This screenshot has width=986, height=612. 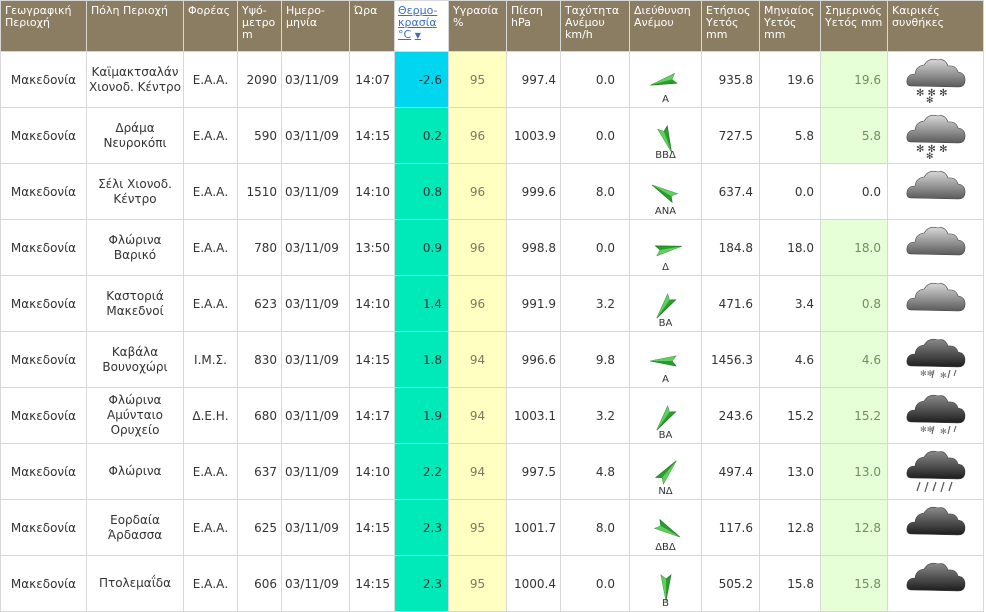 What do you see at coordinates (936, 248) in the screenshot?
I see `cloud-icon` at bounding box center [936, 248].